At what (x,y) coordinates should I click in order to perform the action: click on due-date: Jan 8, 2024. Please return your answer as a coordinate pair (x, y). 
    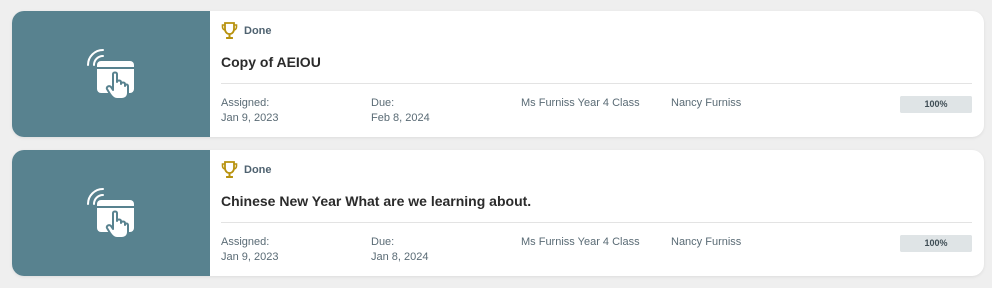
    Looking at the image, I should click on (400, 257).